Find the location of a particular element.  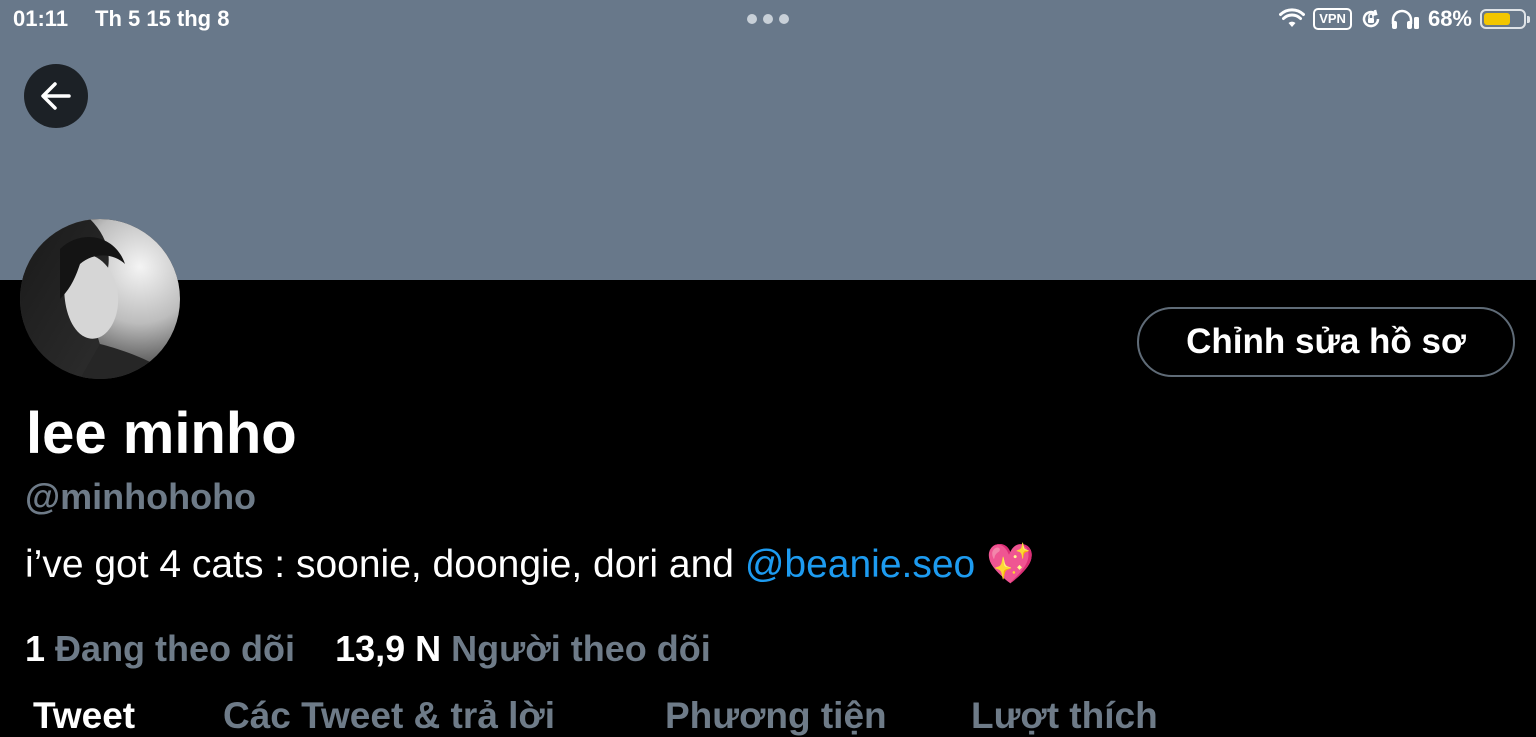

following-link: 1 Đang theo dõi is located at coordinates (160, 648).